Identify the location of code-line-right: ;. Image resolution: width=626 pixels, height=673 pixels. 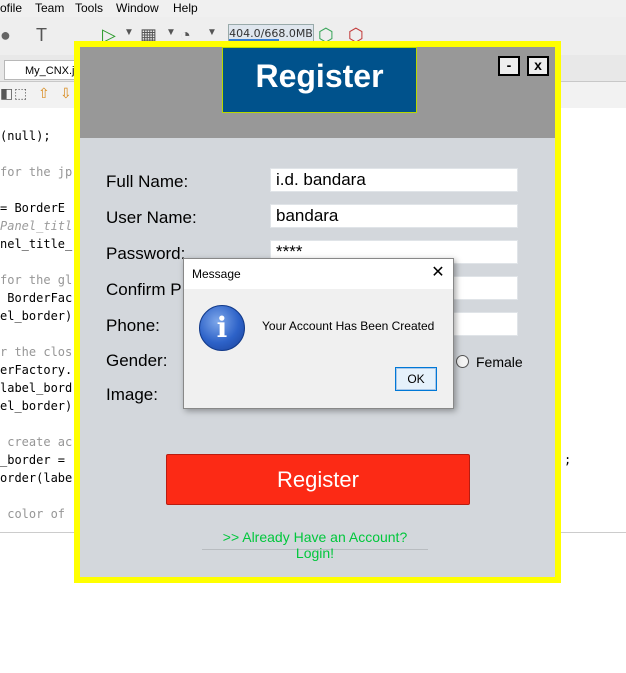
(568, 460).